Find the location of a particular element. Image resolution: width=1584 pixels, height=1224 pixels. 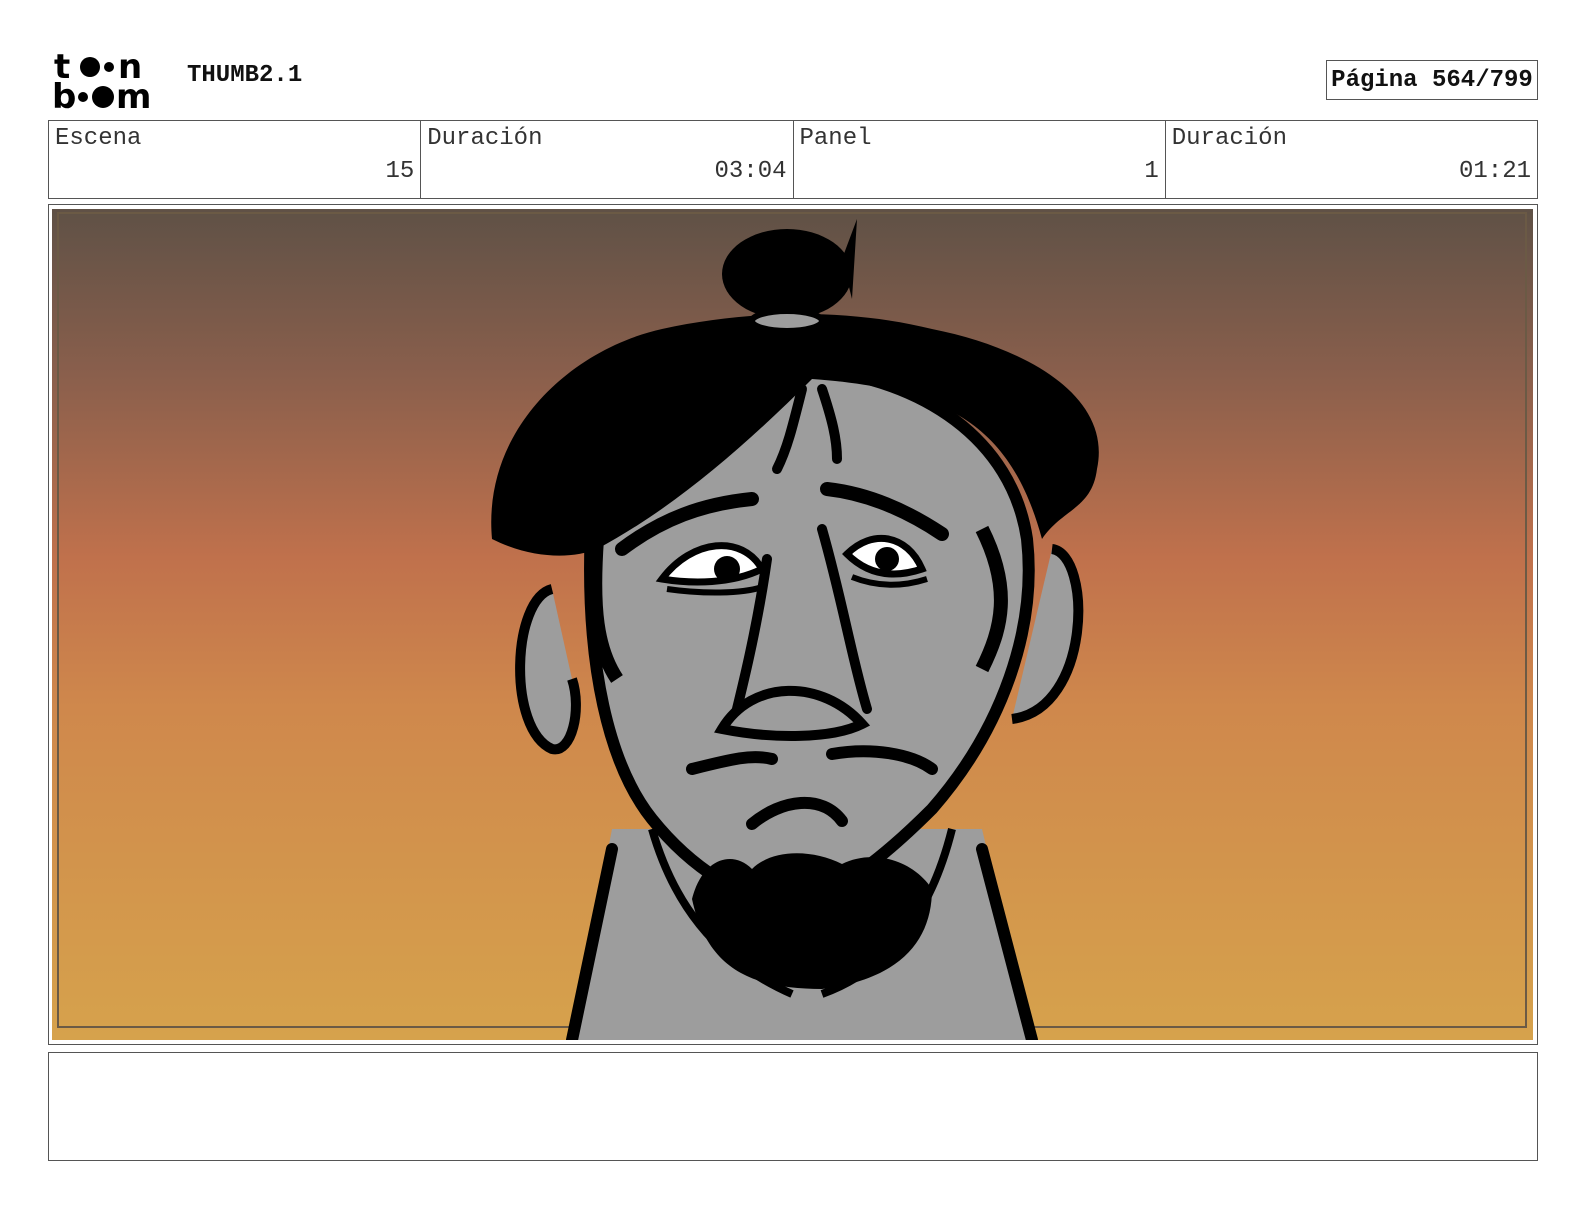

panel-duration-cell: Duración 01:21 is located at coordinates (1351, 159).